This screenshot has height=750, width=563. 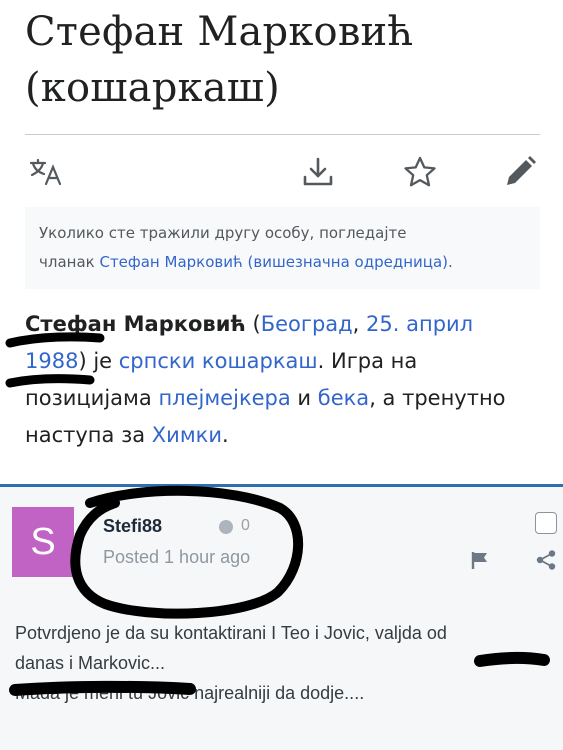 What do you see at coordinates (224, 398) in the screenshot?
I see `playmaker-link: плејмејкера` at bounding box center [224, 398].